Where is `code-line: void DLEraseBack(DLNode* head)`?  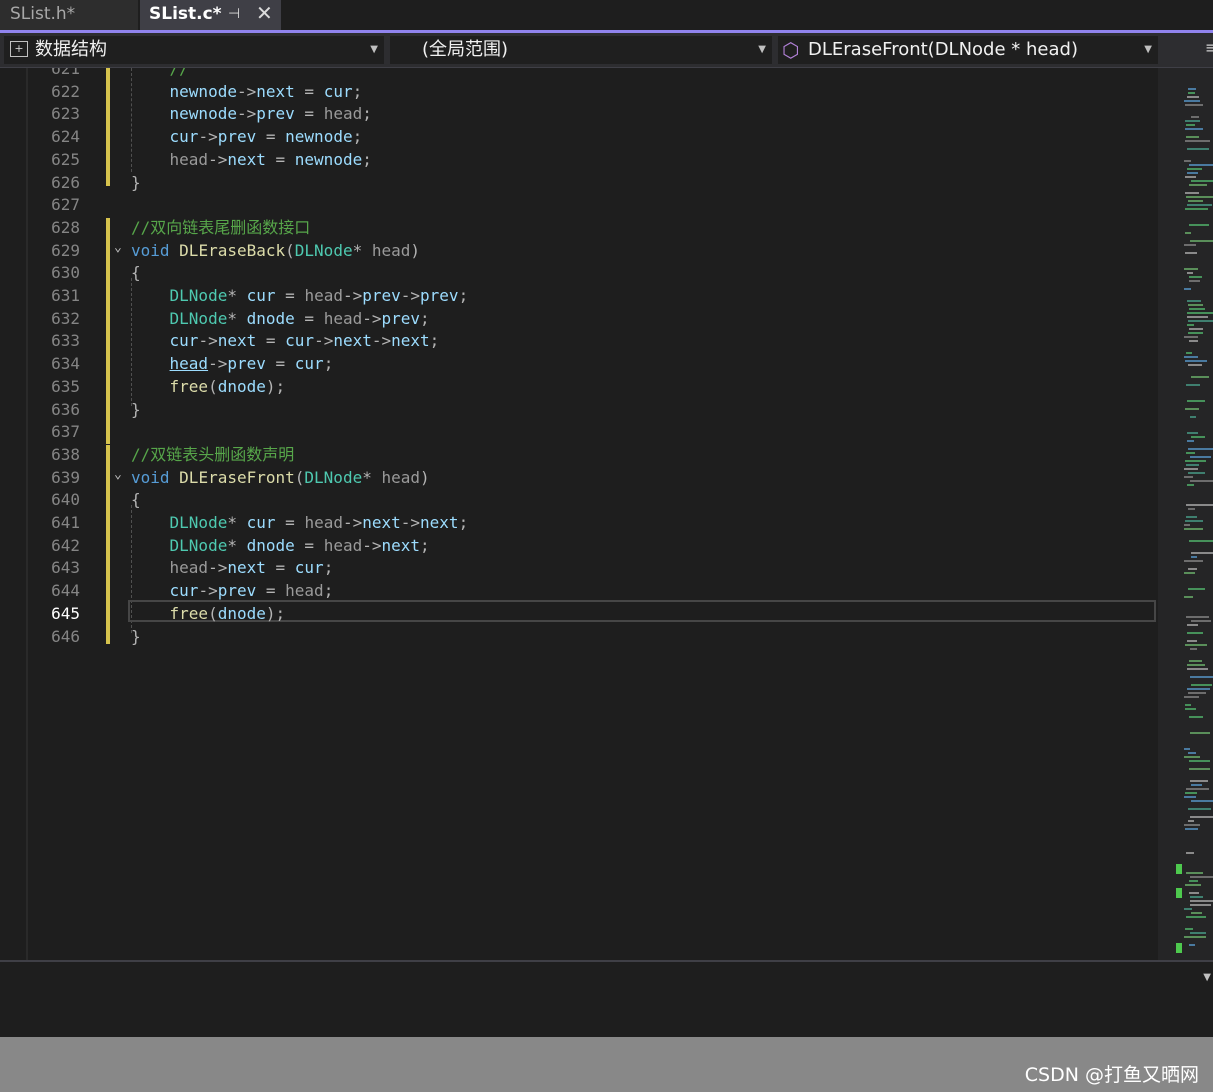
code-line: void DLEraseBack(DLNode* head) is located at coordinates (275, 251).